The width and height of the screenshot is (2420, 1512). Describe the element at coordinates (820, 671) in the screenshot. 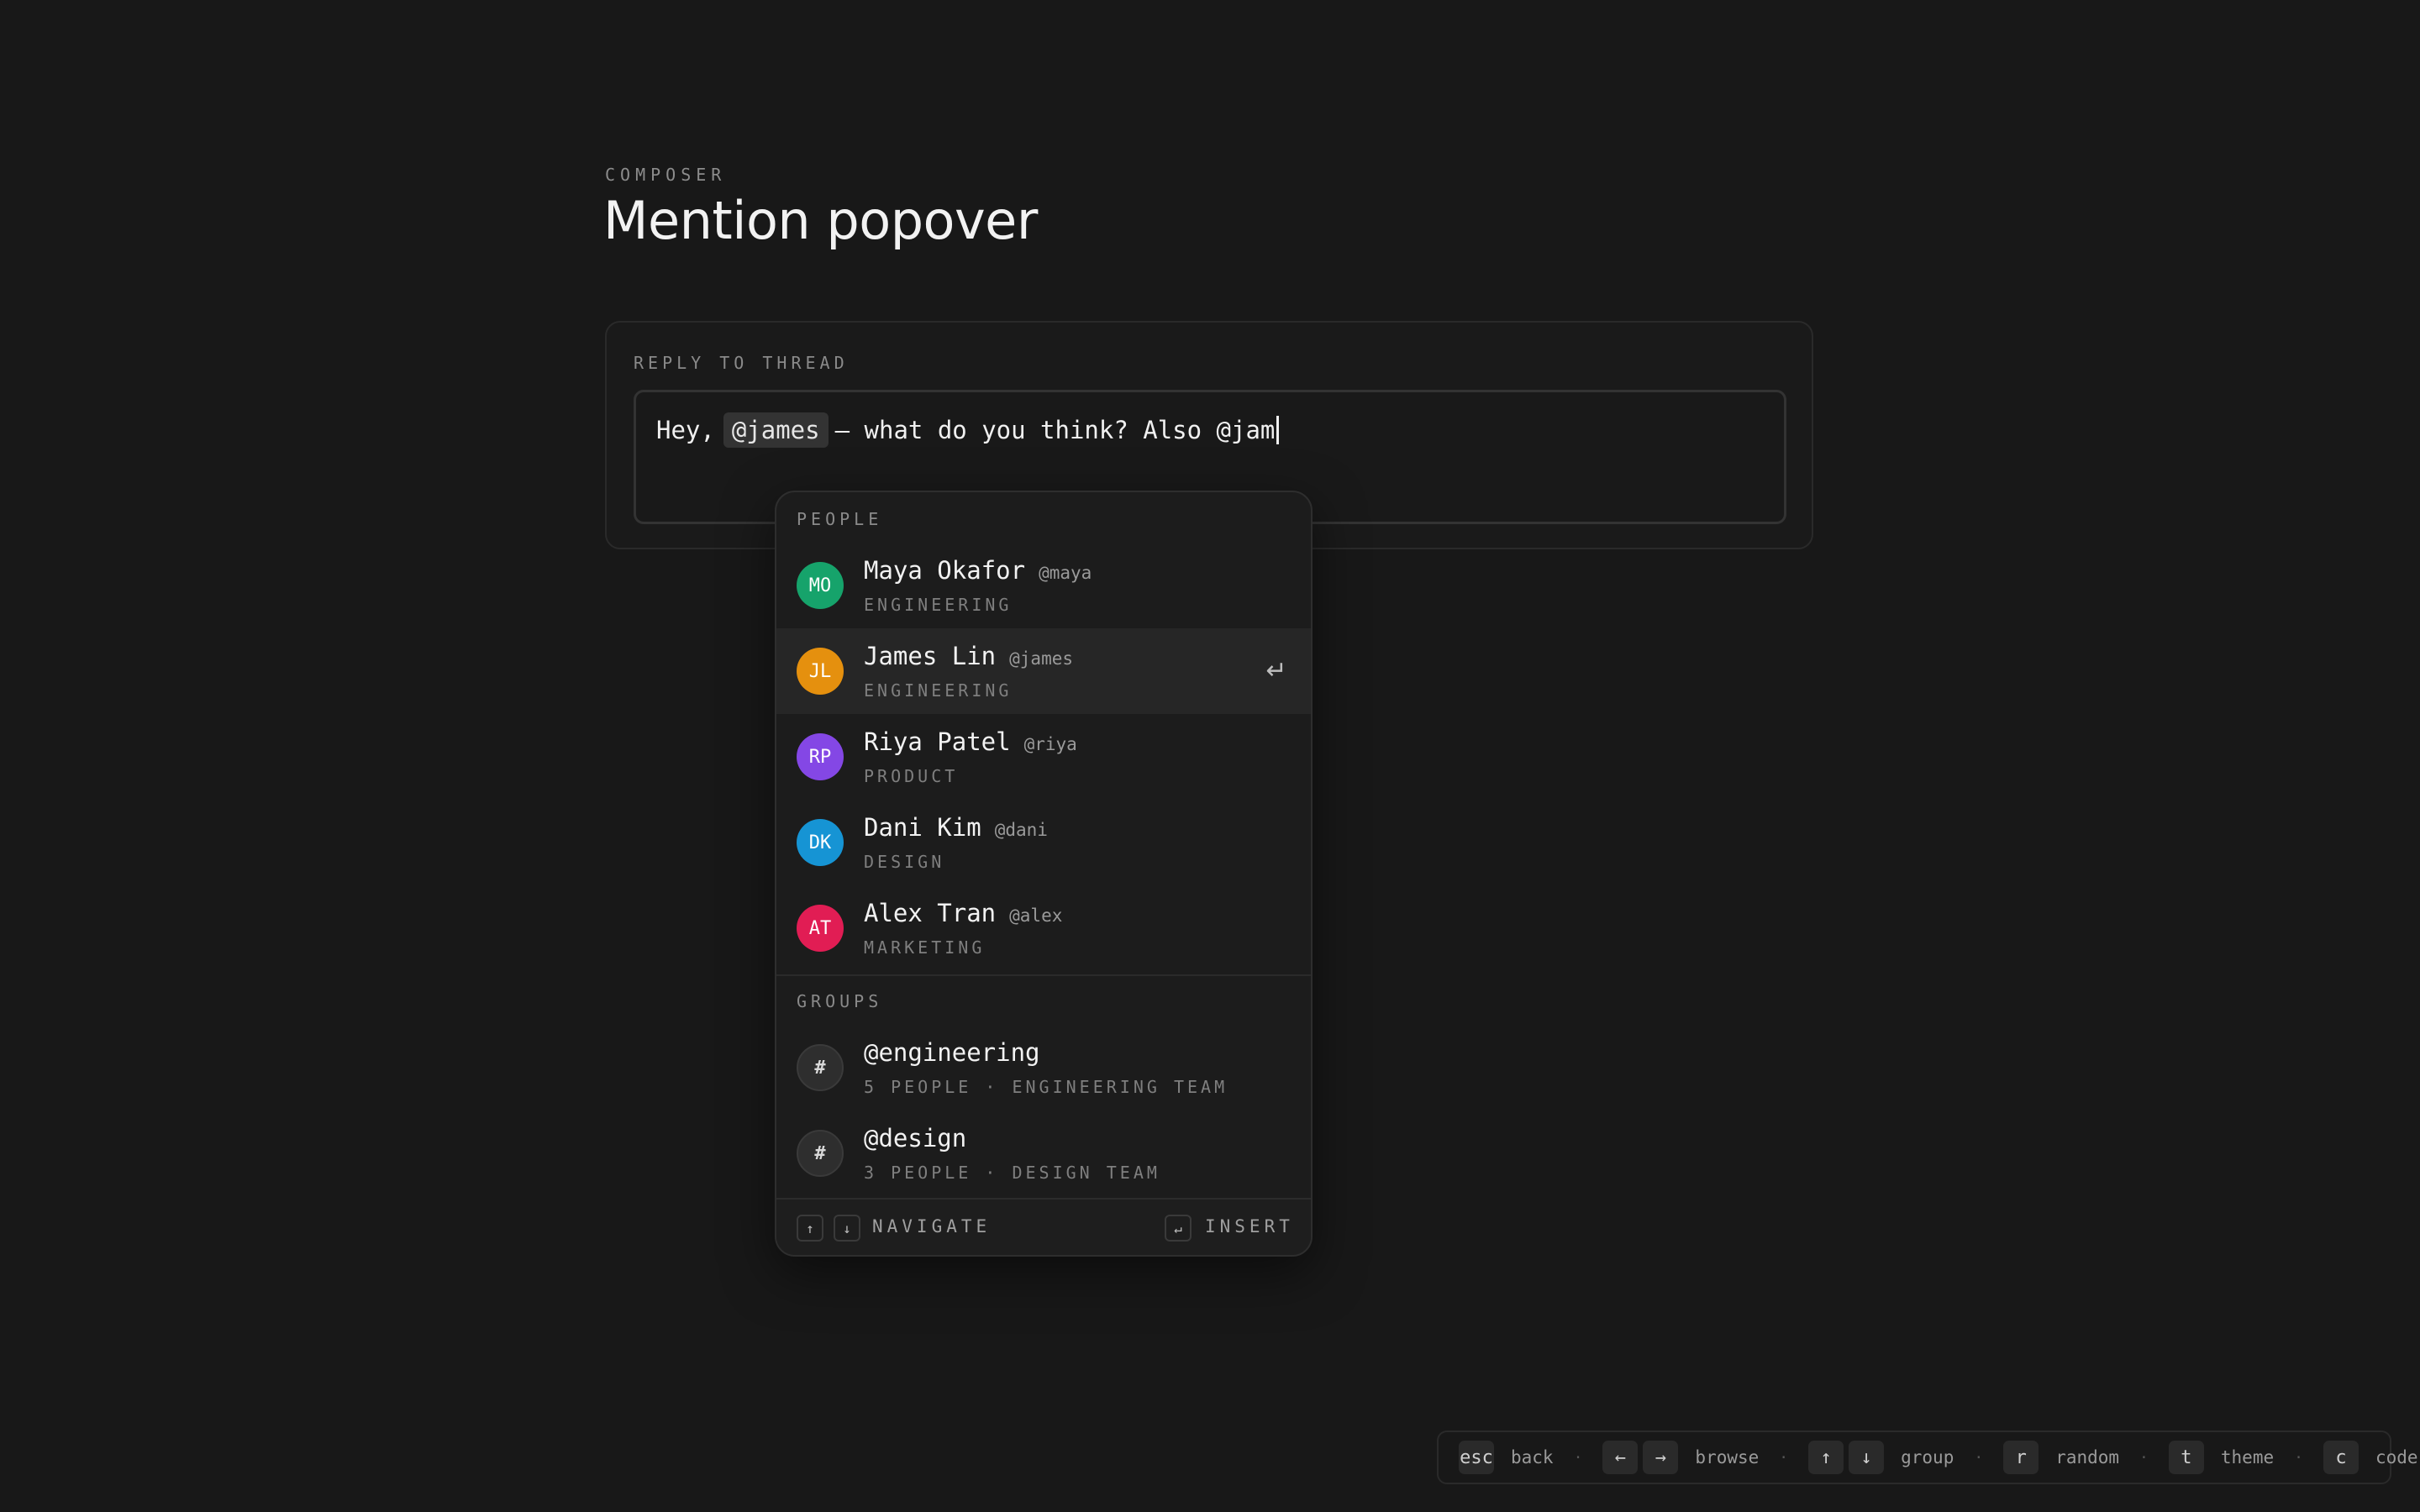

I see `avatar: JL` at that location.